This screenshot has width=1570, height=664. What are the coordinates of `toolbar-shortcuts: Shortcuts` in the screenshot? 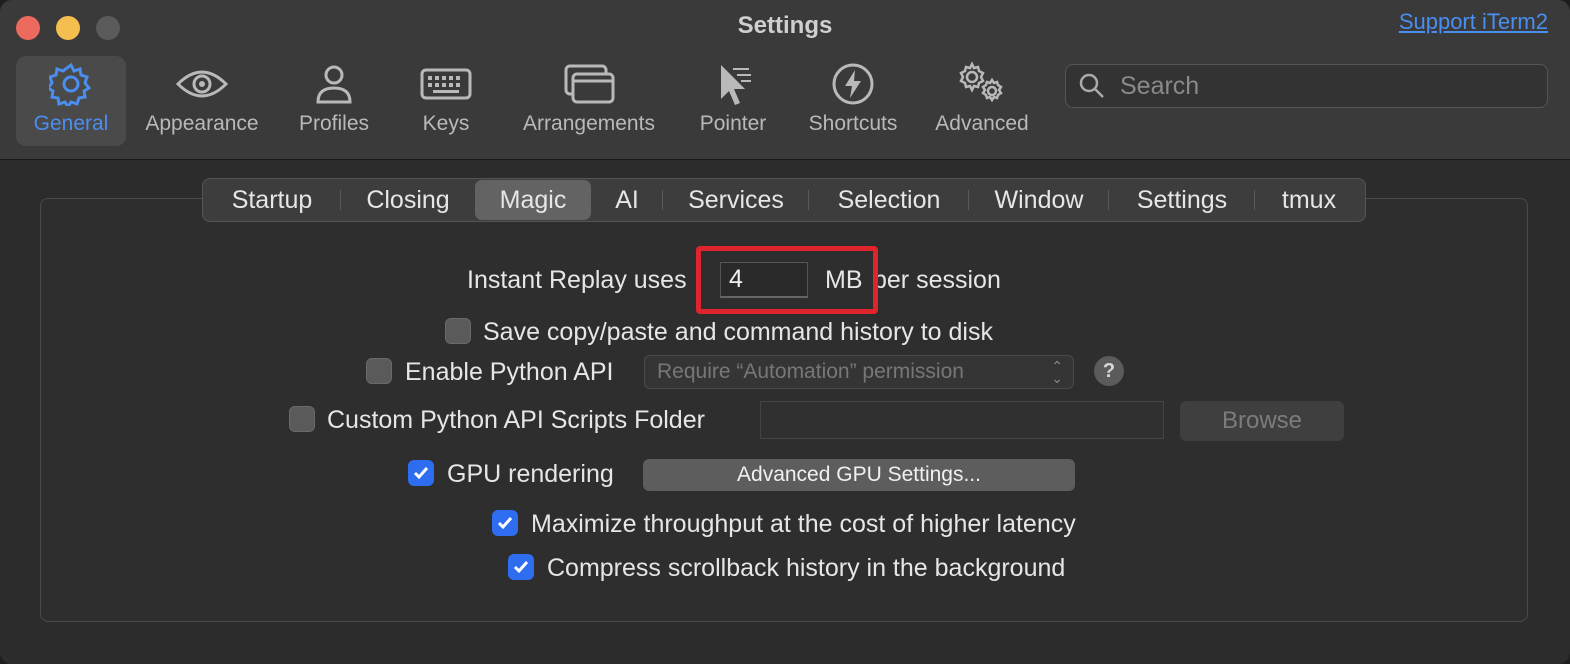 It's located at (853, 101).